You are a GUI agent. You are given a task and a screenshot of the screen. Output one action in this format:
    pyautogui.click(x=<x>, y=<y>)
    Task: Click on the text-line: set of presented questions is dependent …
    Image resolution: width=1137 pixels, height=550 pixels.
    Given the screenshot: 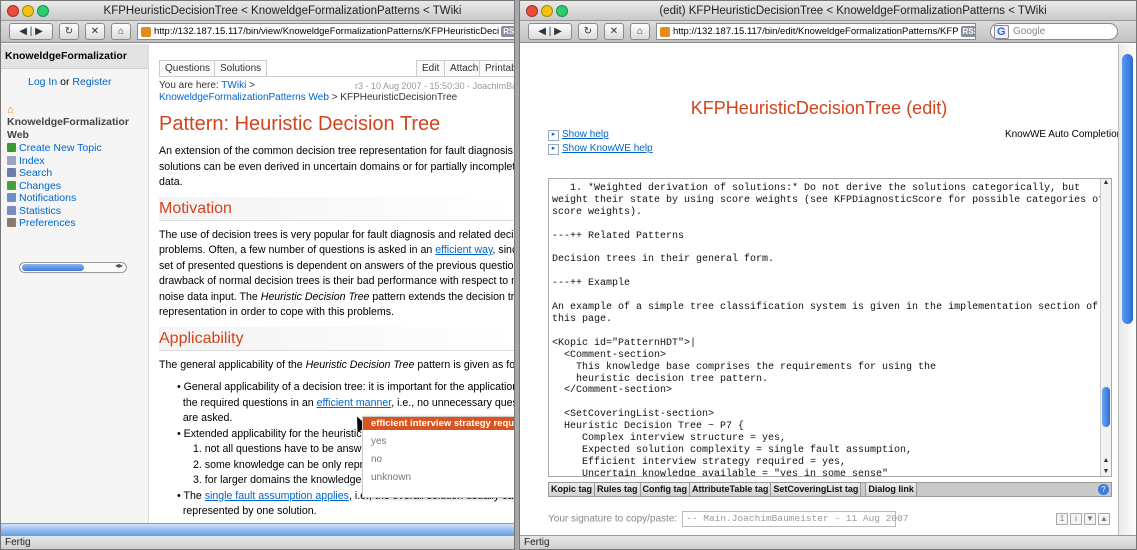 What is the action you would take?
    pyautogui.click(x=336, y=265)
    